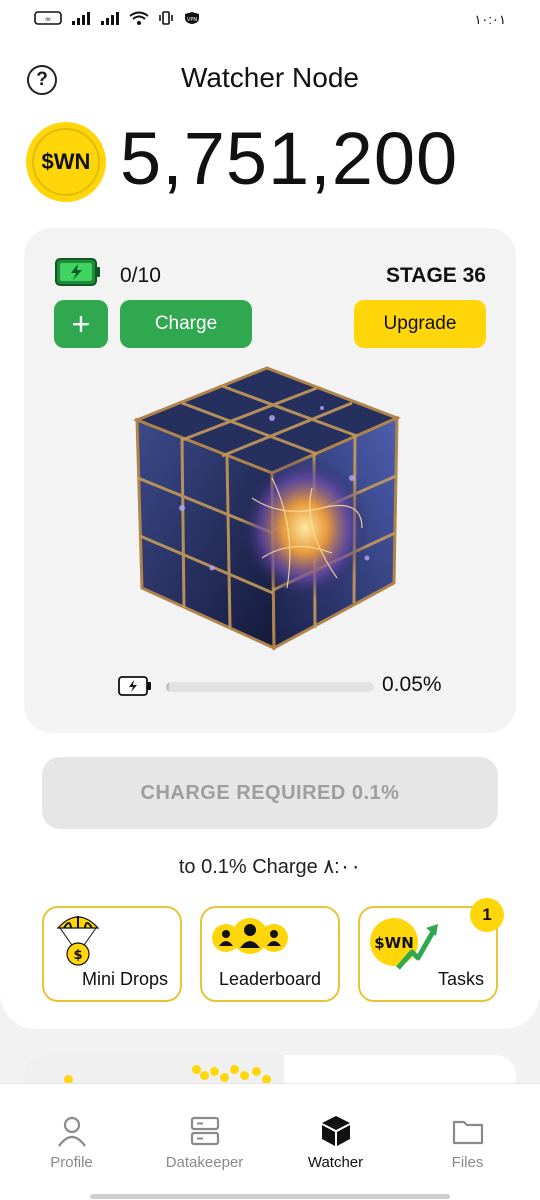 The height and width of the screenshot is (1200, 540). I want to click on status-time: ١٠:٠١, so click(490, 19).